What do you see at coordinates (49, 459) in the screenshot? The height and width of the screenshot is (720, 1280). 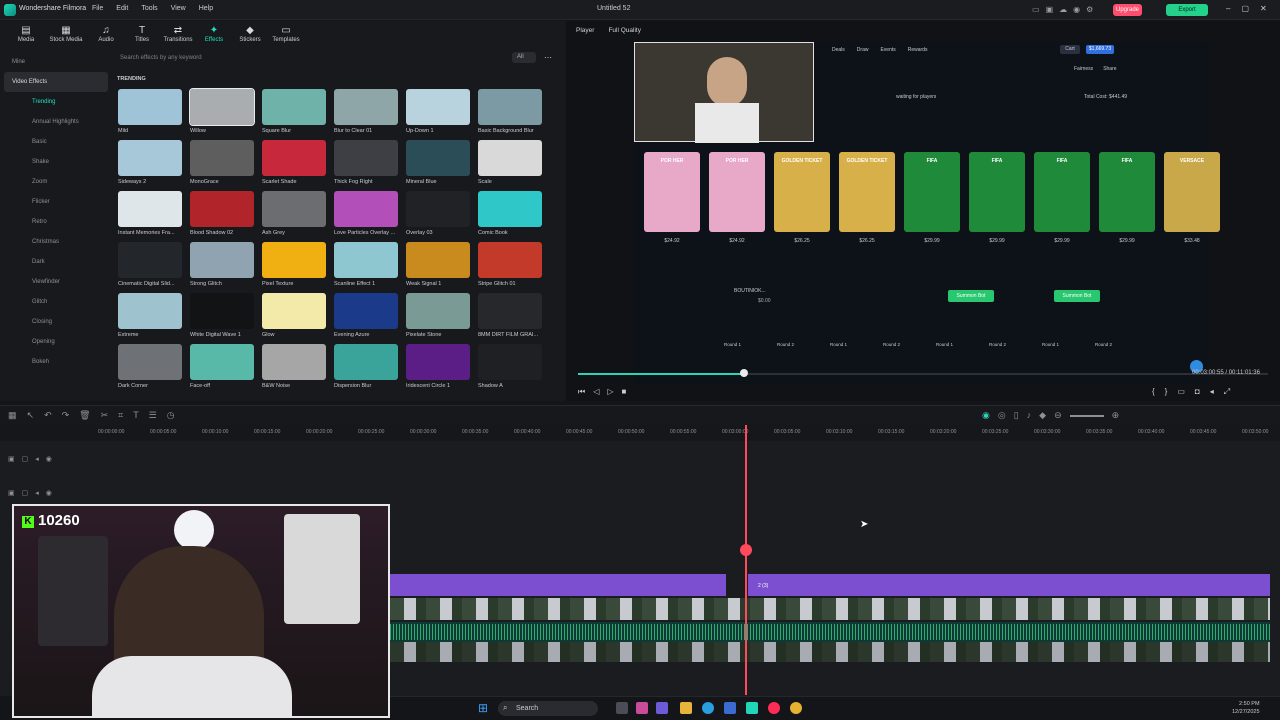 I see `eye-icon: ◉` at bounding box center [49, 459].